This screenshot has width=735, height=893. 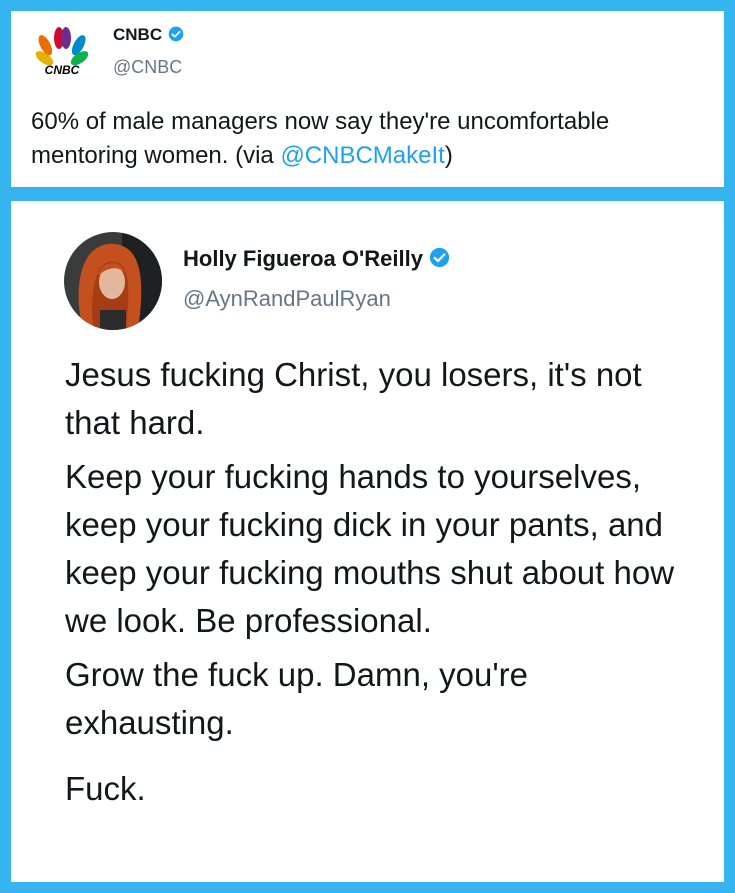 What do you see at coordinates (362, 155) in the screenshot?
I see `mention-link: @CNBCMakeIt` at bounding box center [362, 155].